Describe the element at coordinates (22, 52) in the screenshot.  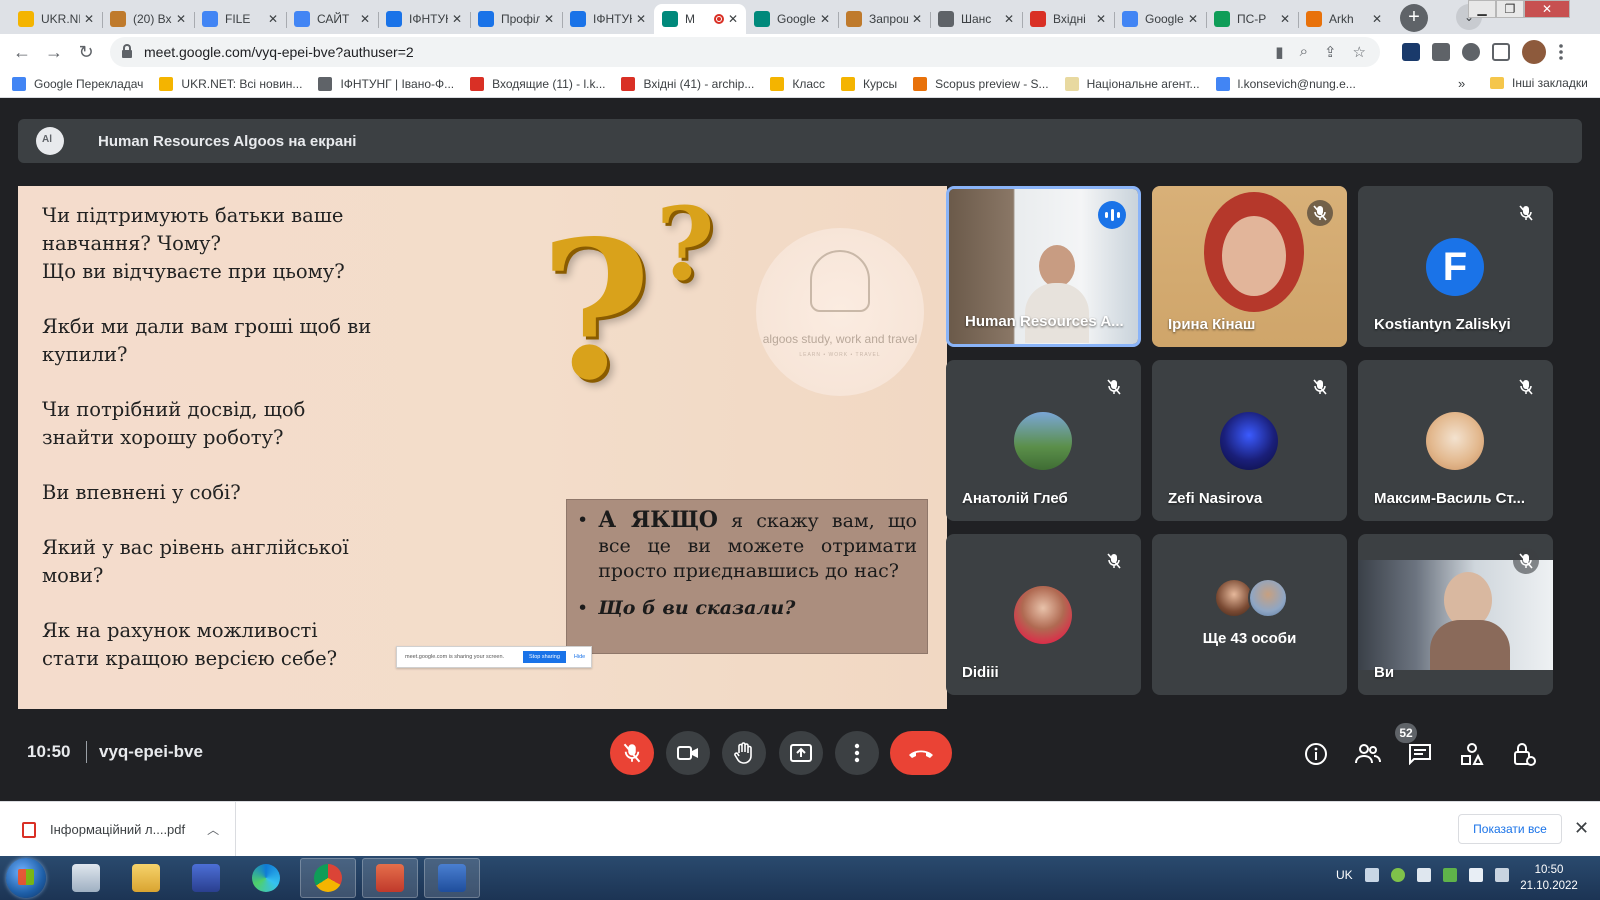
I see `back-button: ←` at that location.